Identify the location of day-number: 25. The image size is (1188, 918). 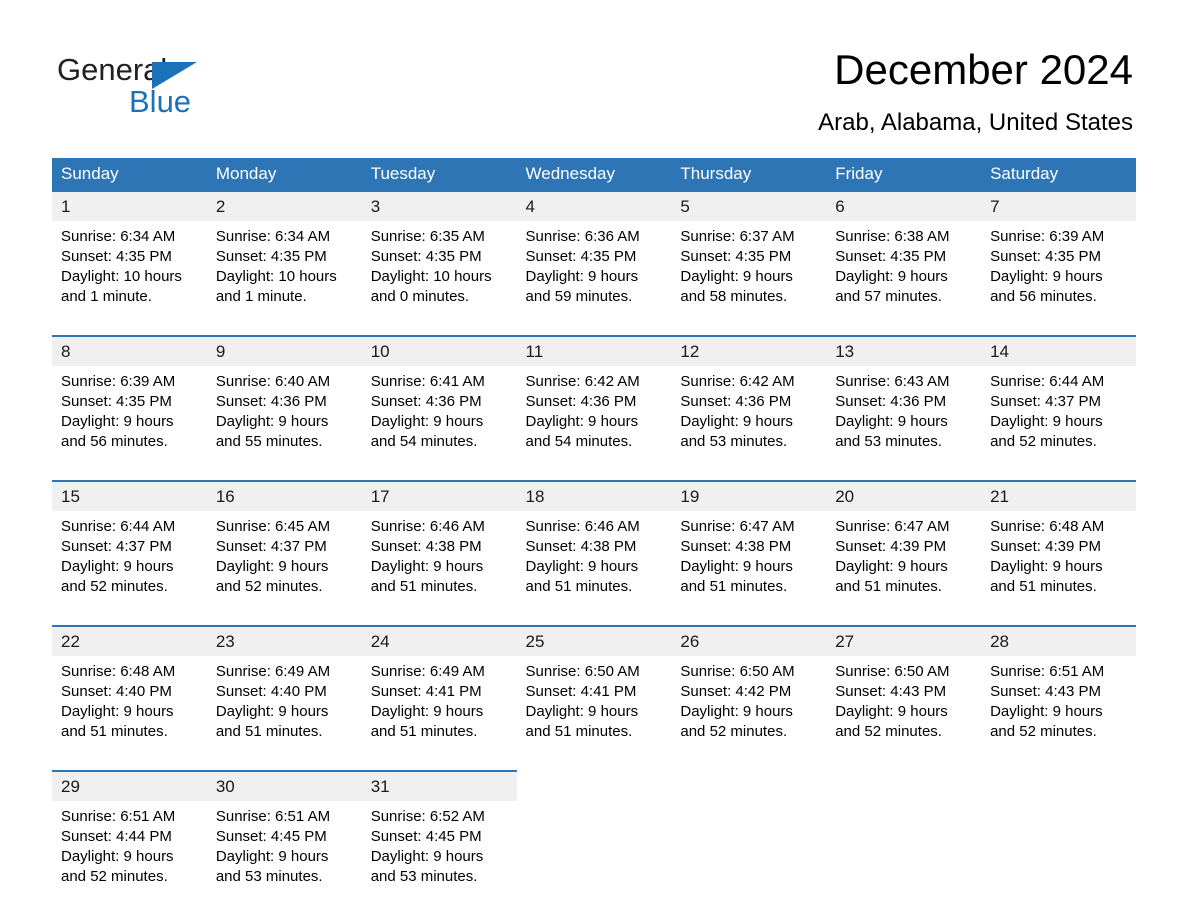
(594, 640).